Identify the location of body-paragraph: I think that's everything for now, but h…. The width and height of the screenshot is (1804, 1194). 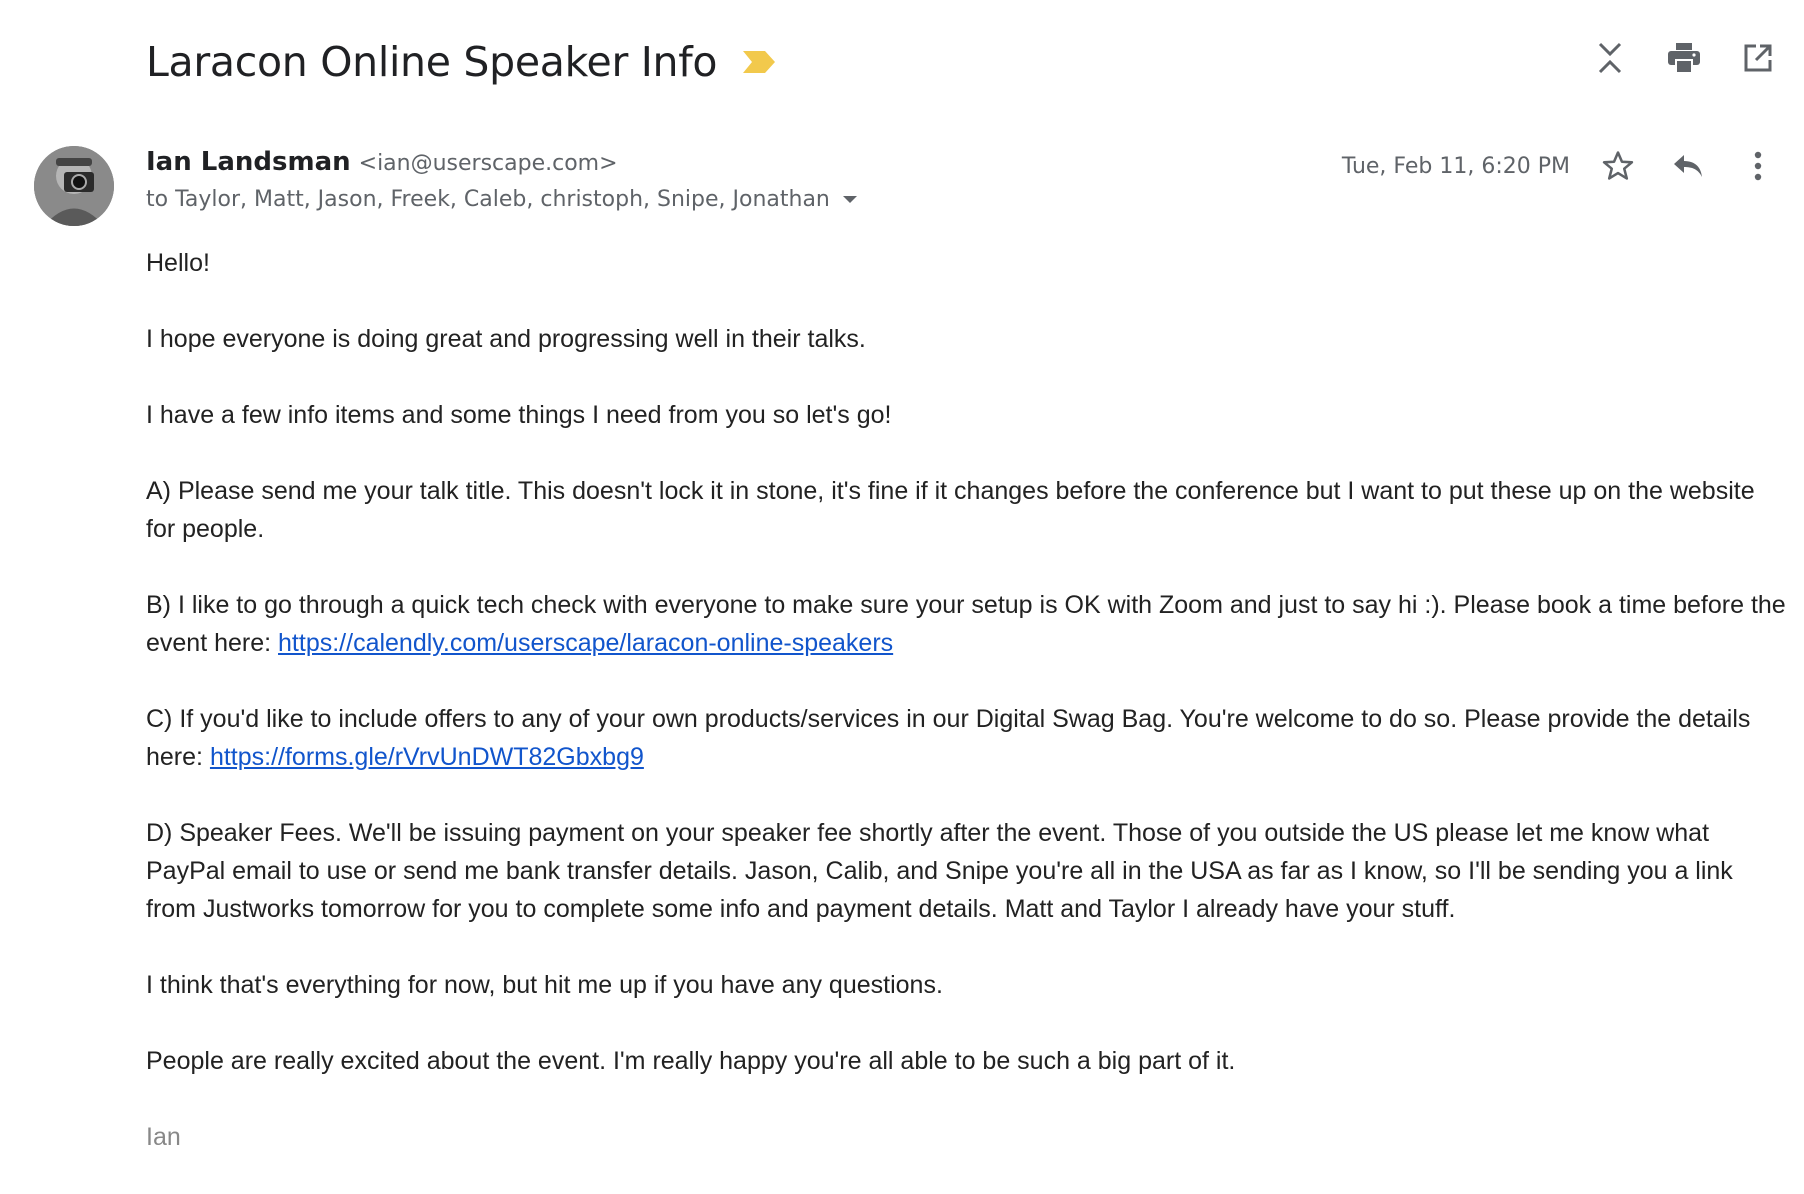
(544, 985).